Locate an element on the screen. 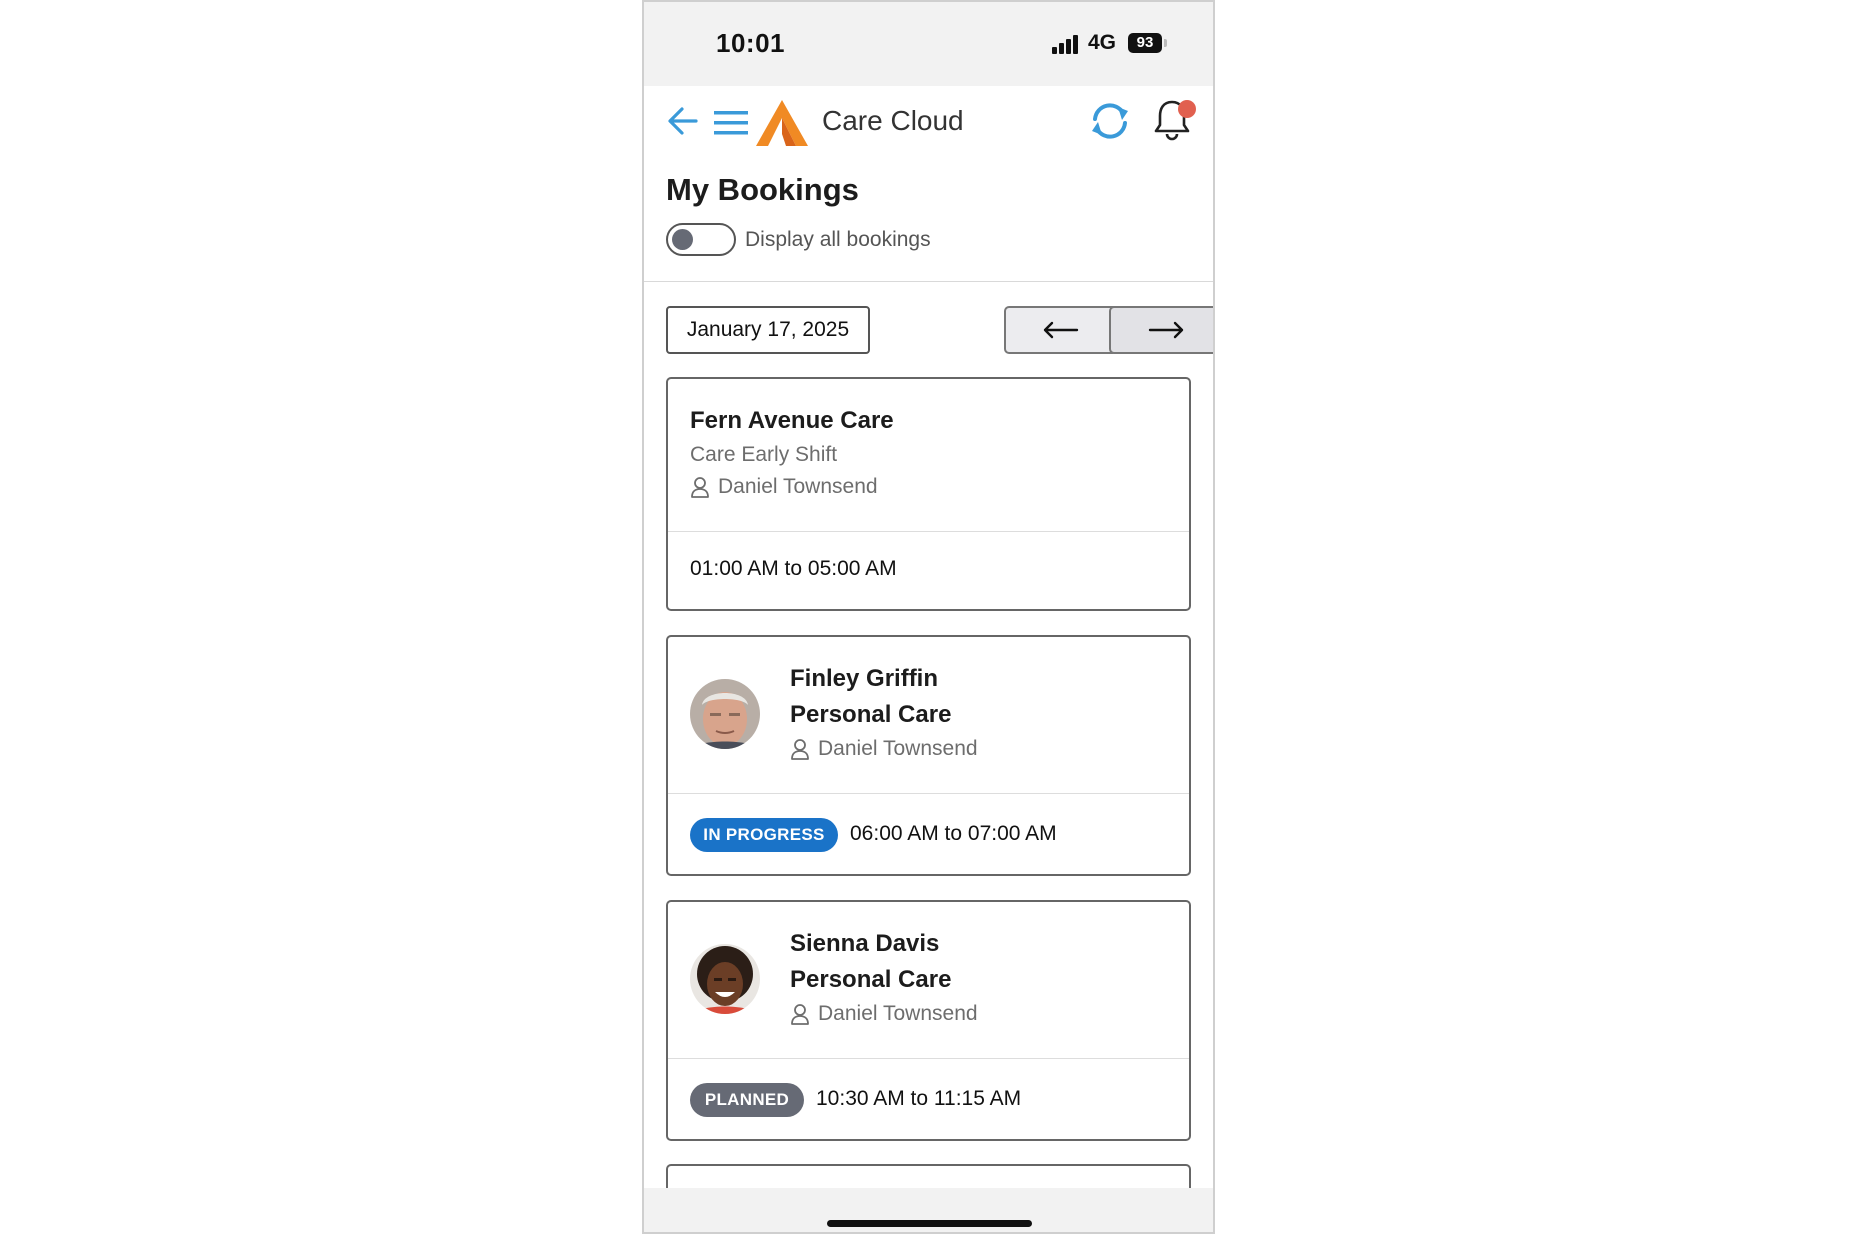 The width and height of the screenshot is (1850, 1234). client-name: Sienna Davis is located at coordinates (865, 943).